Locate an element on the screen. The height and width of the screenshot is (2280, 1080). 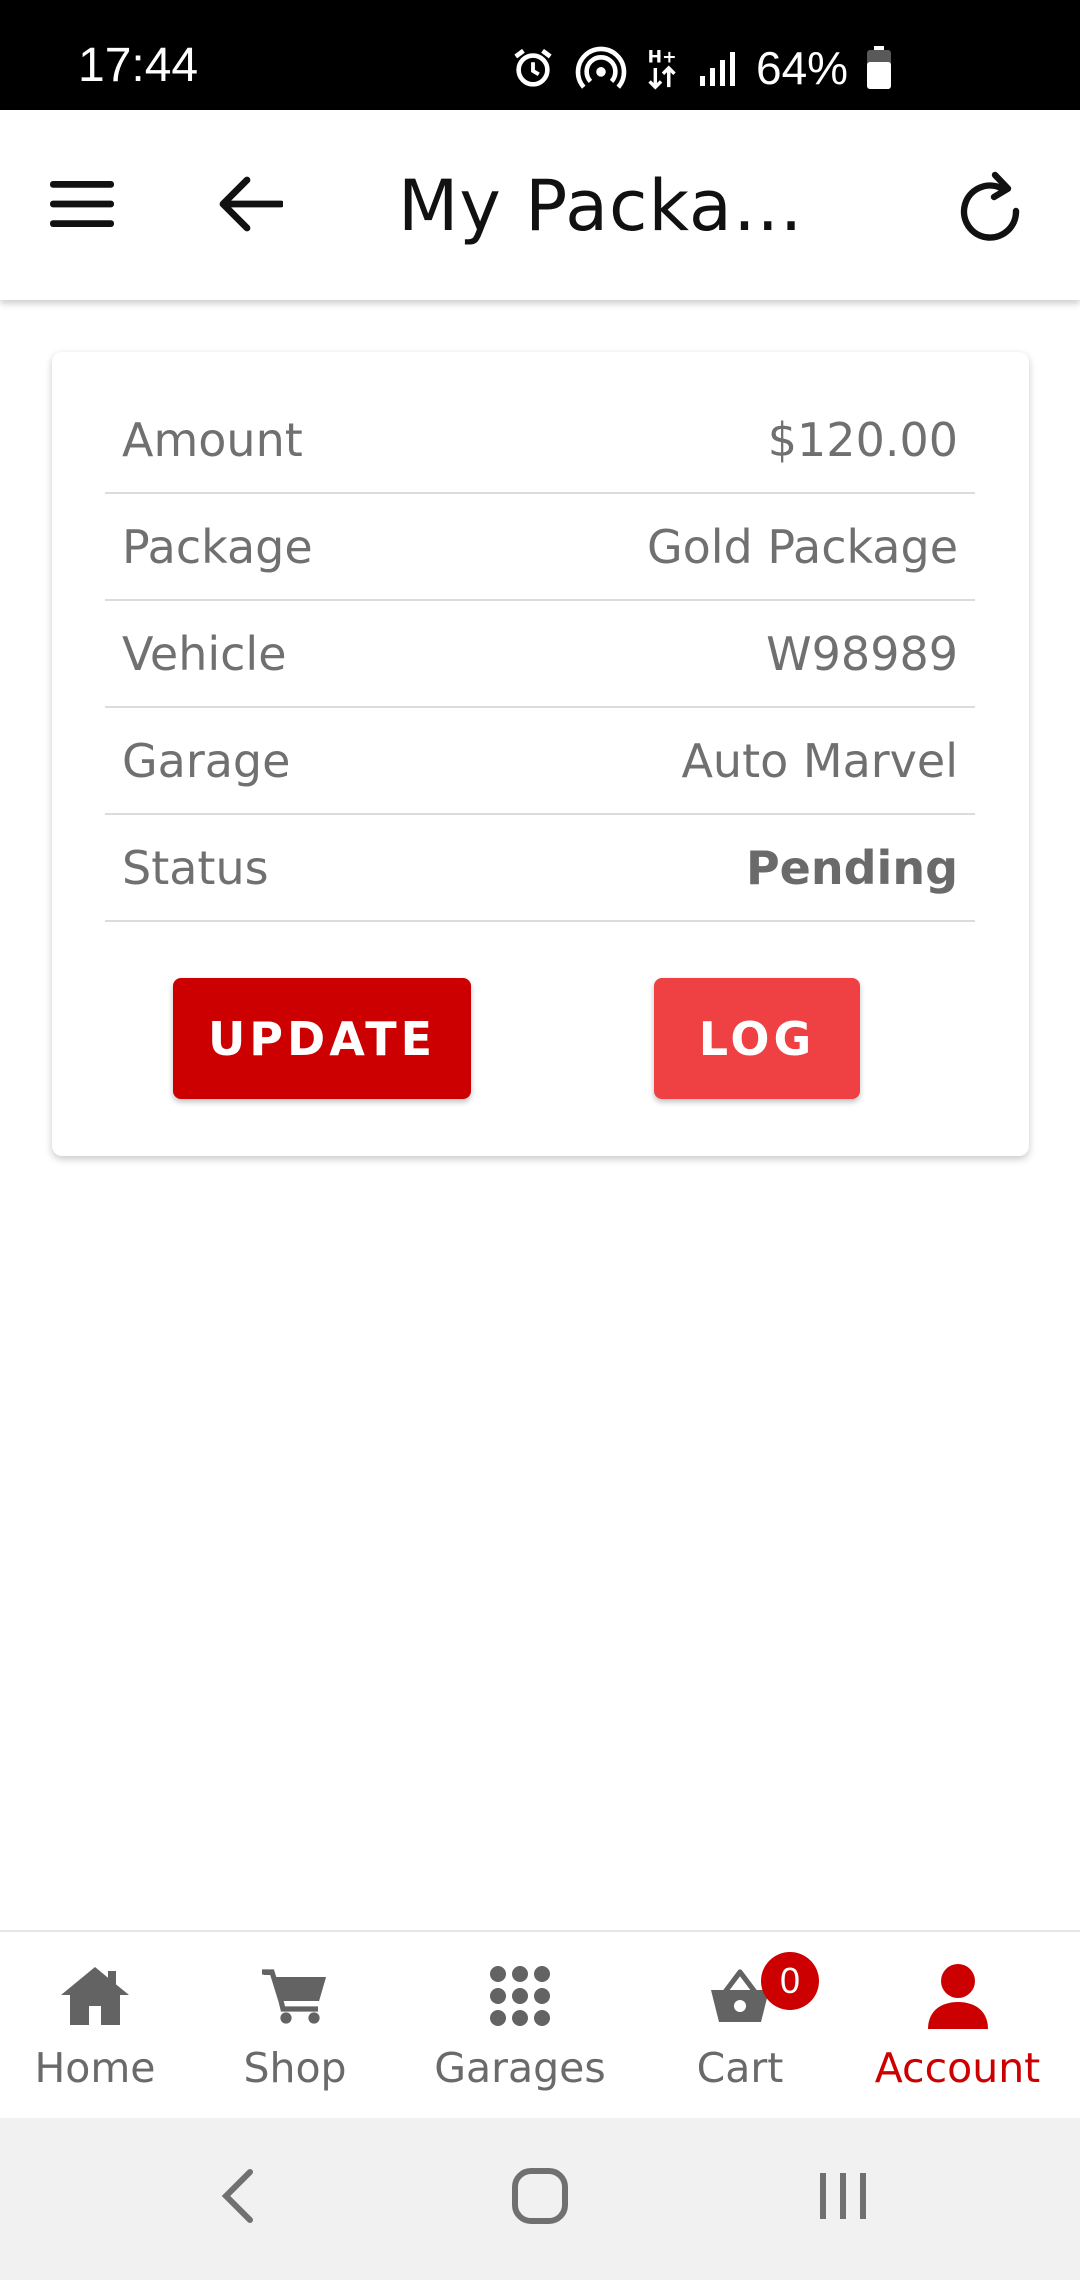
battery-icon is located at coordinates (879, 68).